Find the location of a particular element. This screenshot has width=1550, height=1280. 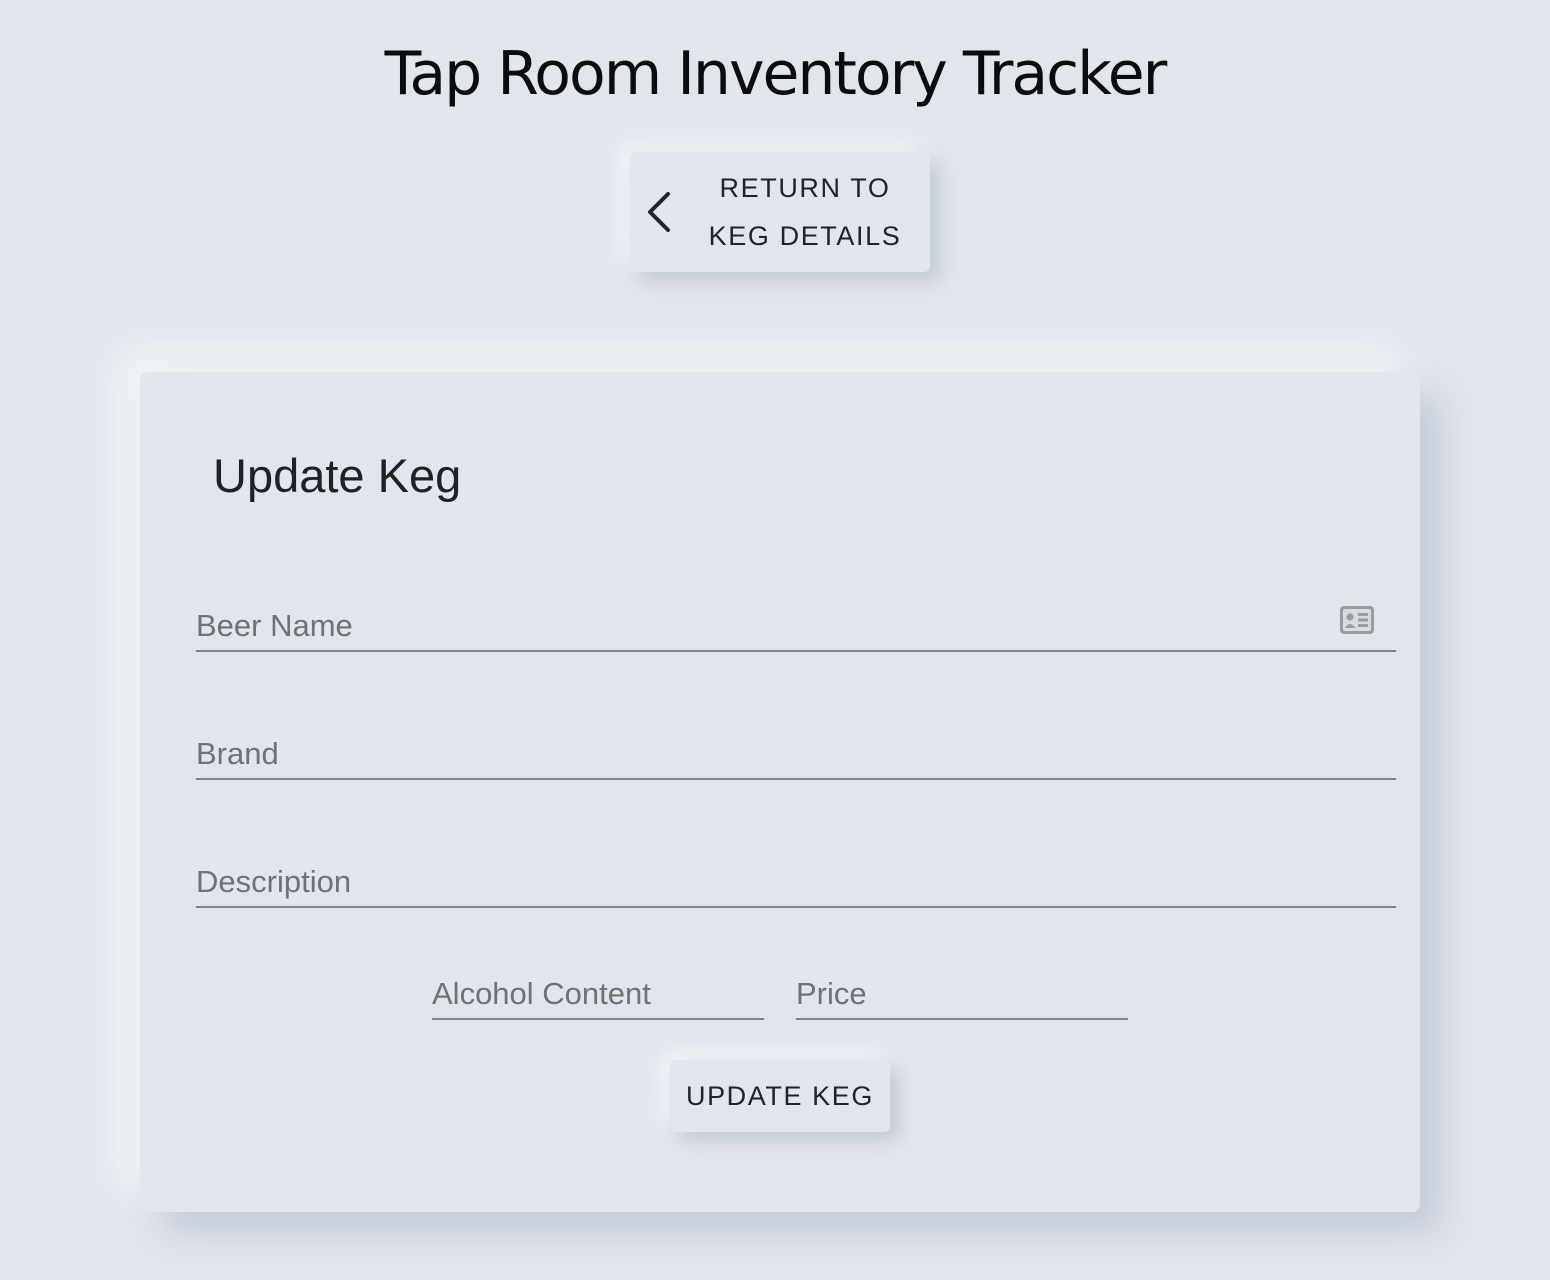

alcohol-content-input is located at coordinates (598, 994).